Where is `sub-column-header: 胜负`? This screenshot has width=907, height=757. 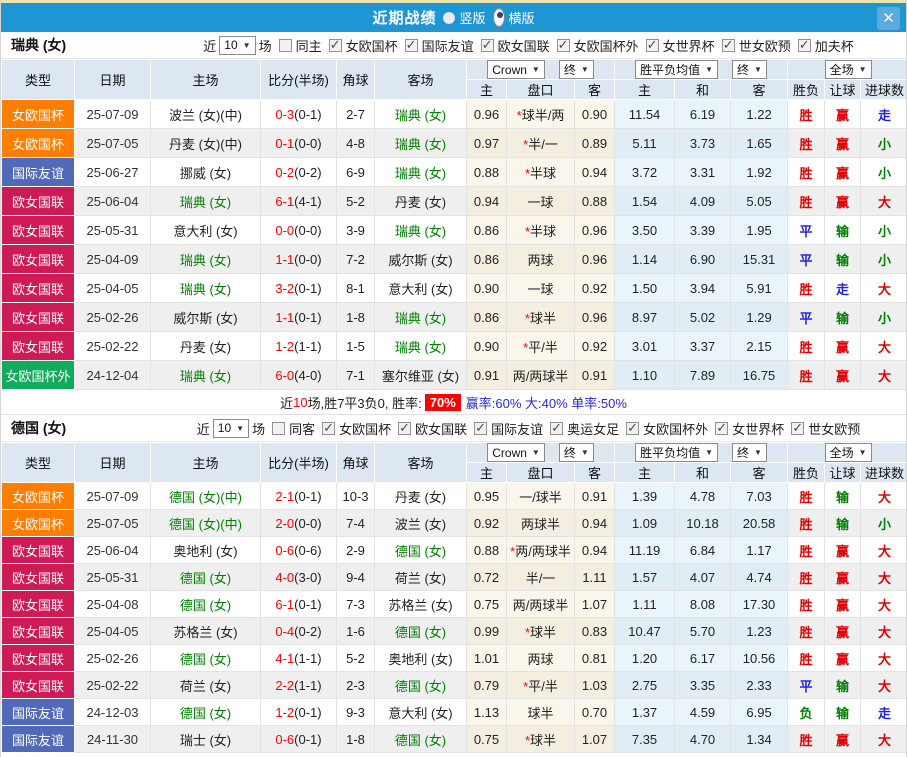
sub-column-header: 胜负 is located at coordinates (806, 89).